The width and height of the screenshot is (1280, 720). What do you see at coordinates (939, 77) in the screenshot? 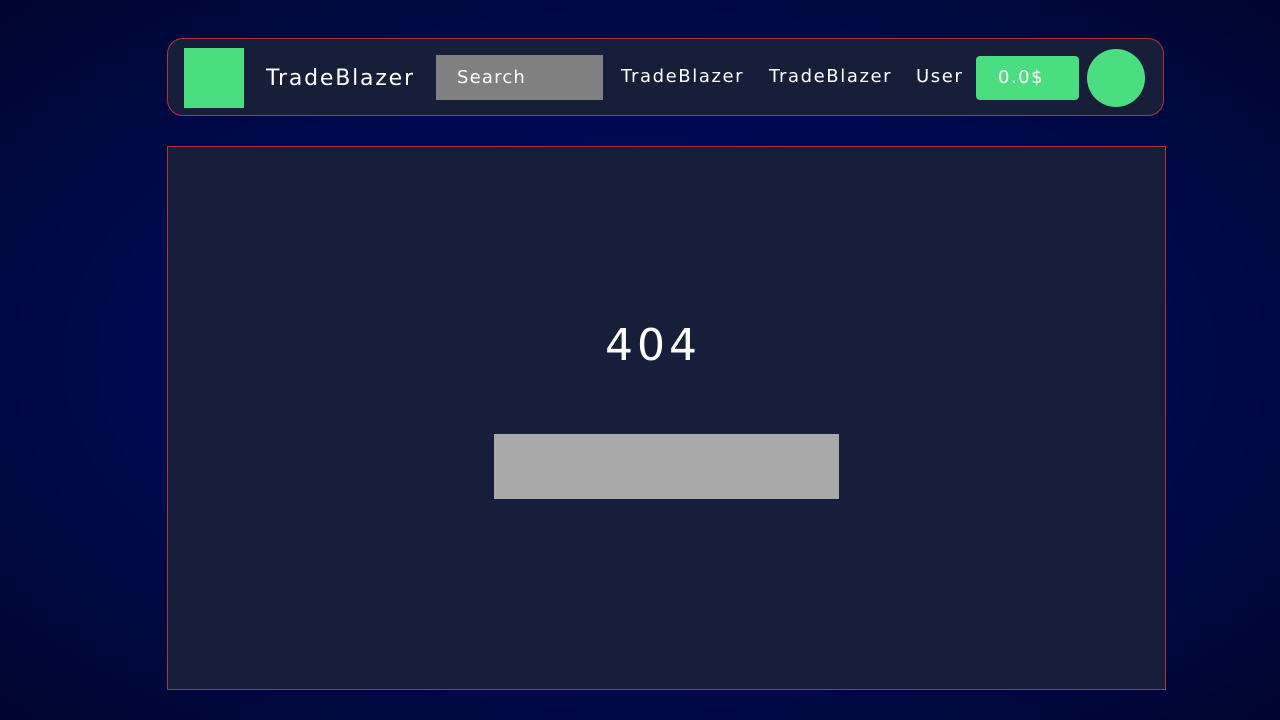
I see `nav-link-user: User` at bounding box center [939, 77].